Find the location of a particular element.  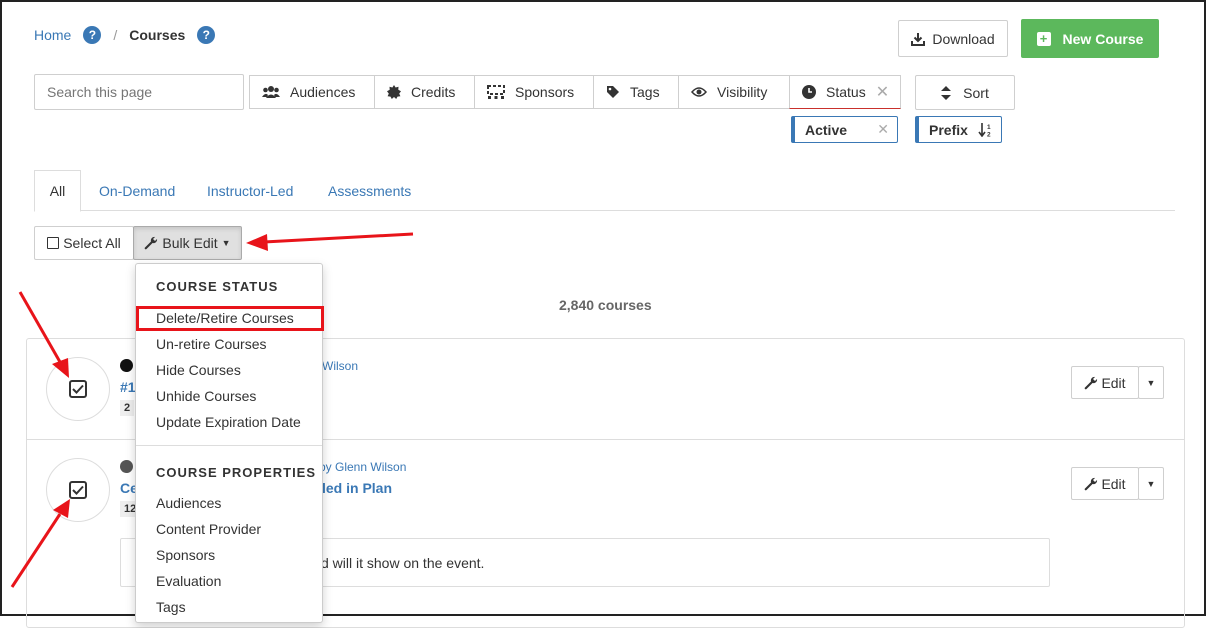

menu-item-audiences: Audiences is located at coordinates (188, 503).